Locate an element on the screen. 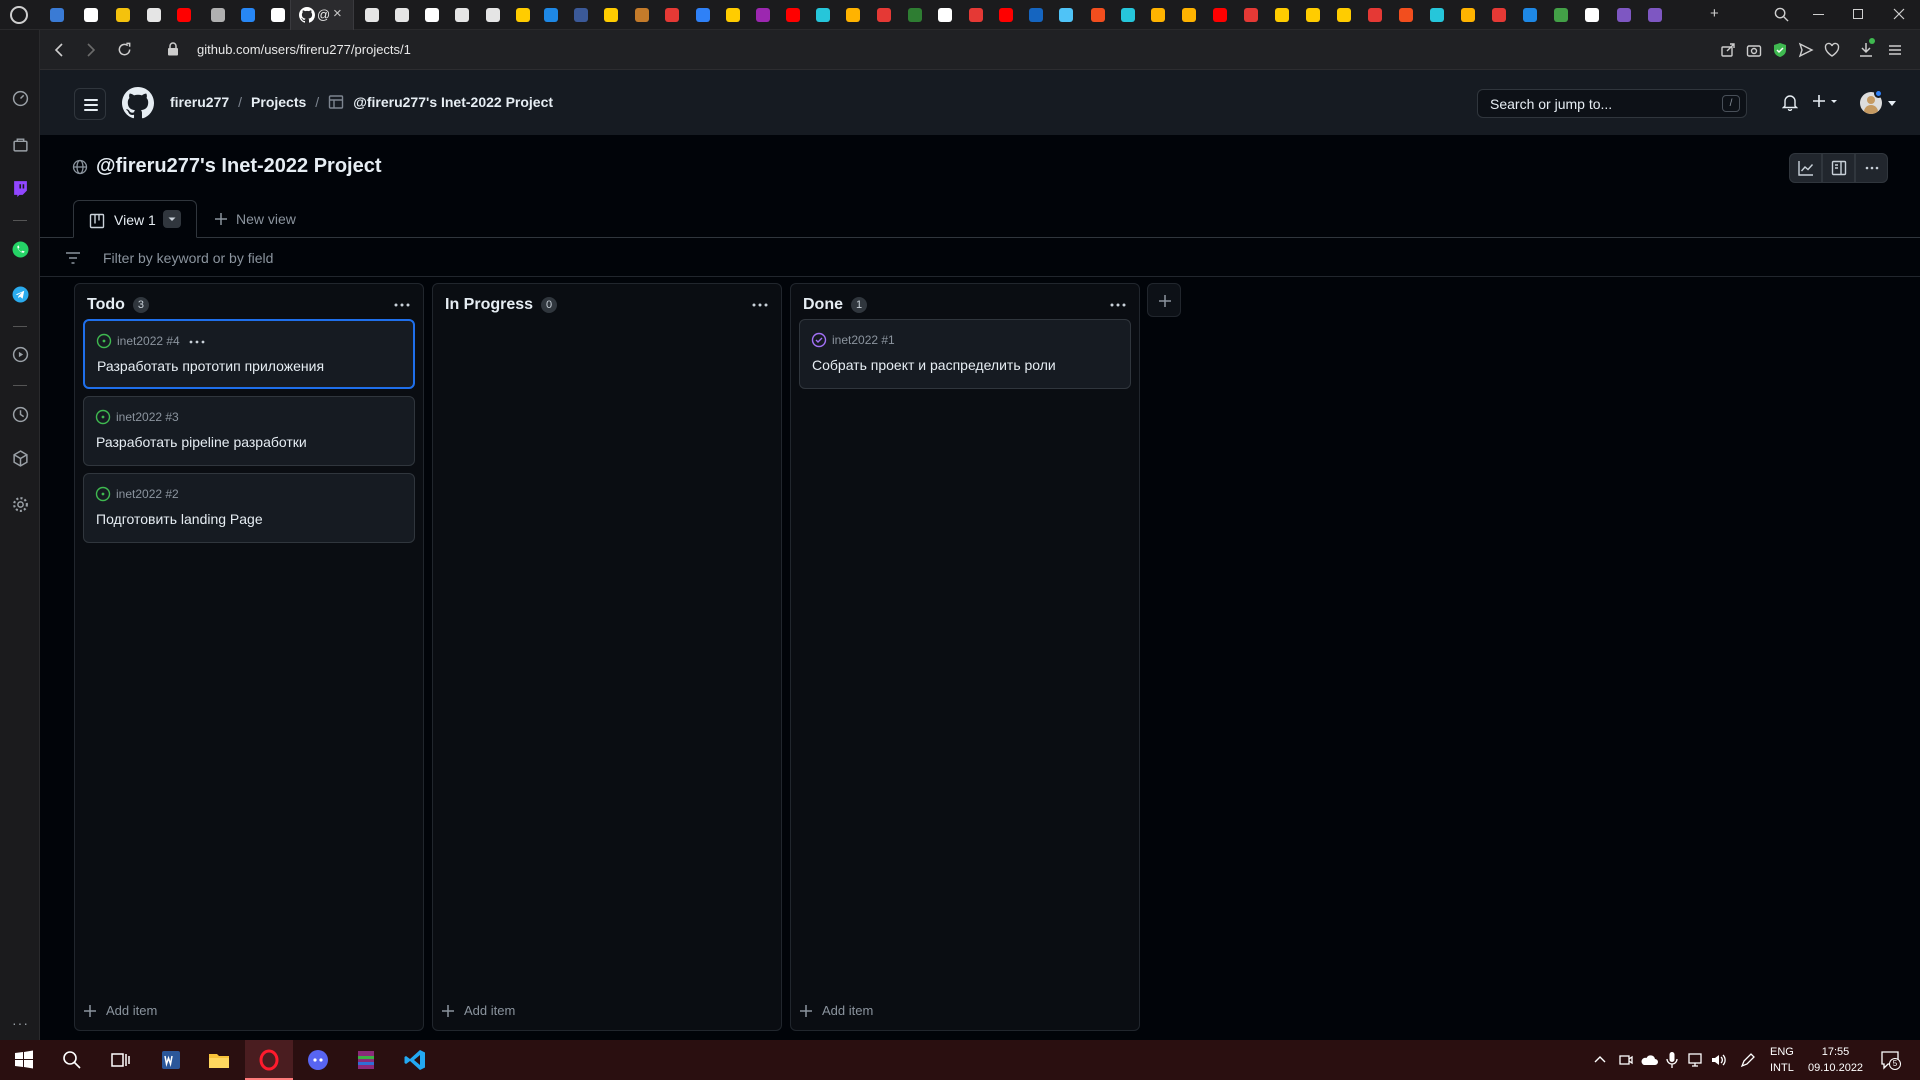  restore-window-icon is located at coordinates (1858, 14).